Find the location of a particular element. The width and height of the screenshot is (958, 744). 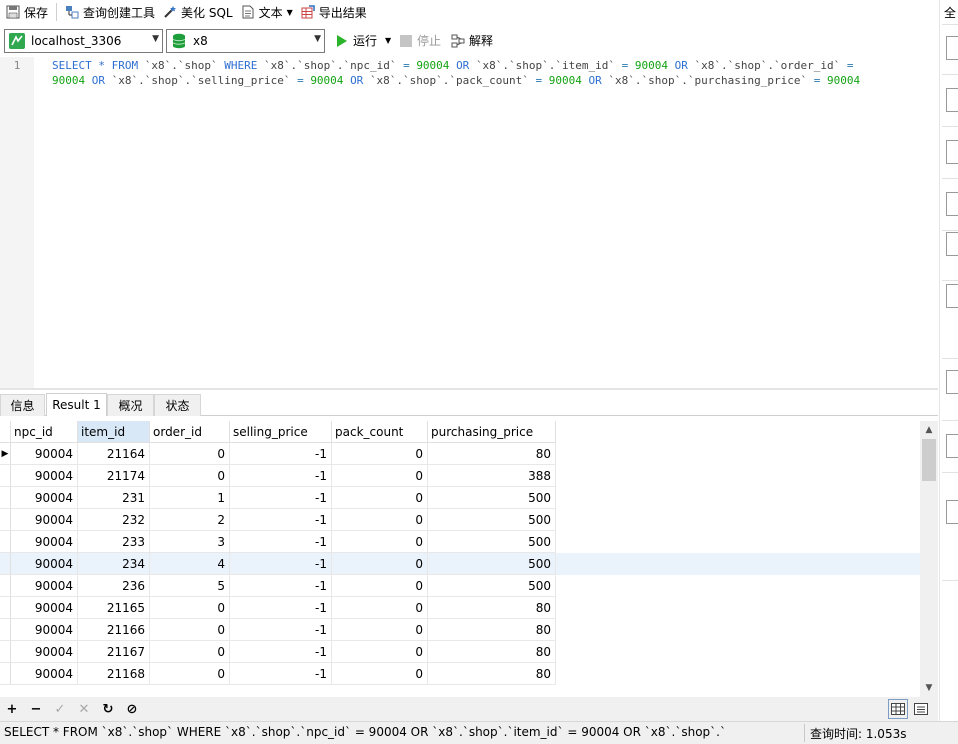

discard-changes-button: ✕ is located at coordinates (84, 709).